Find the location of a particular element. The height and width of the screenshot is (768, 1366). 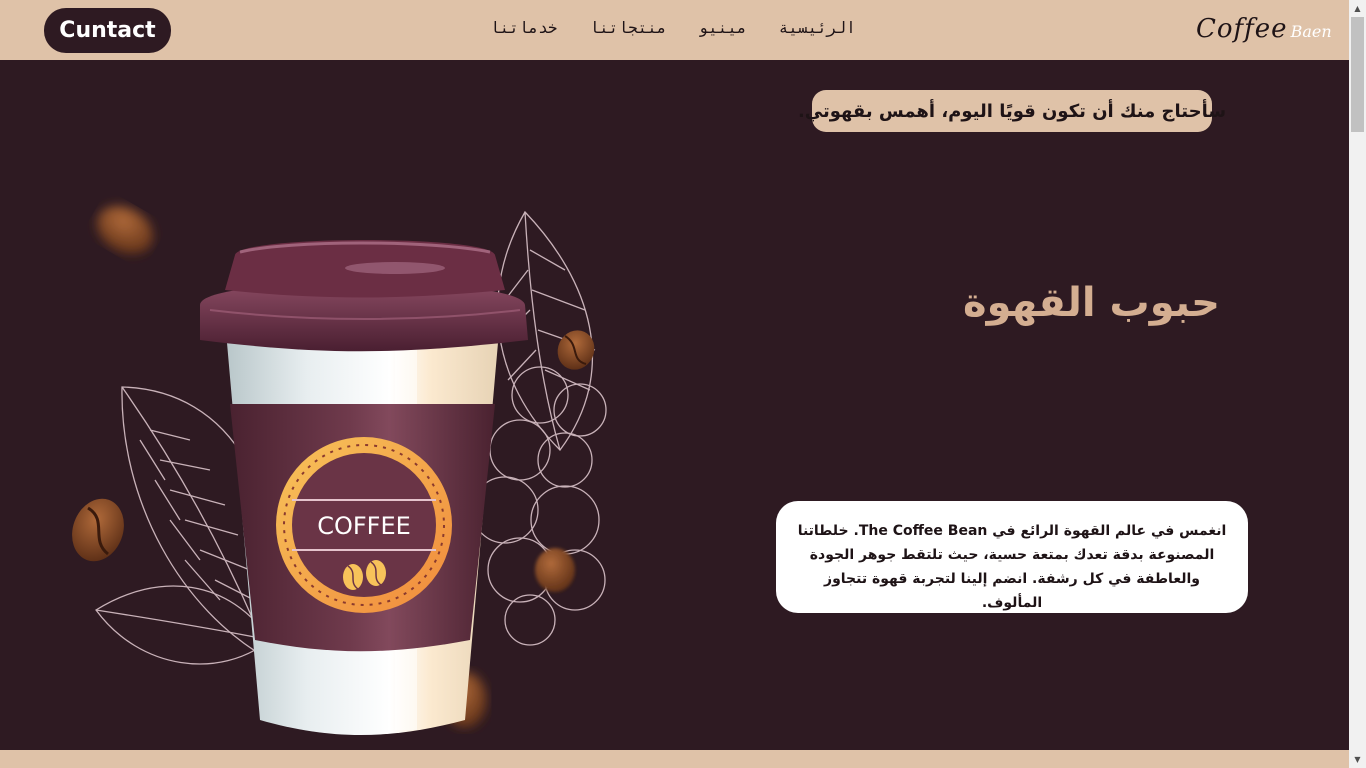

nav-link-services: خدماتنا is located at coordinates (523, 31).